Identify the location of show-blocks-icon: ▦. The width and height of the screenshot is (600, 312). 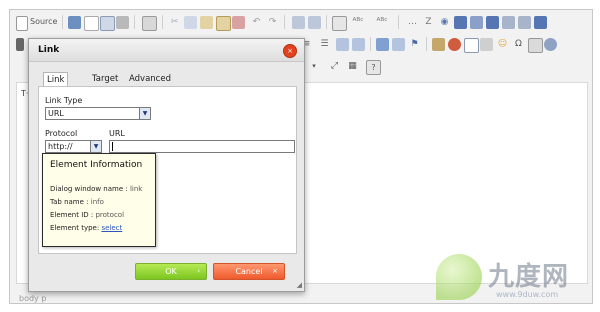
(352, 66).